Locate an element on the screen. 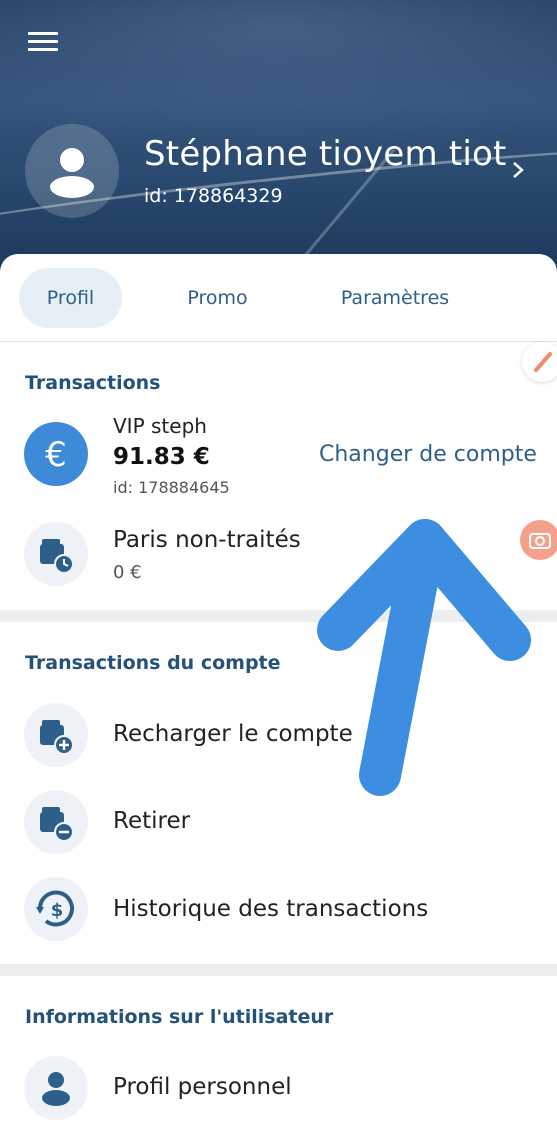  account-euro-icon: € is located at coordinates (56, 454).